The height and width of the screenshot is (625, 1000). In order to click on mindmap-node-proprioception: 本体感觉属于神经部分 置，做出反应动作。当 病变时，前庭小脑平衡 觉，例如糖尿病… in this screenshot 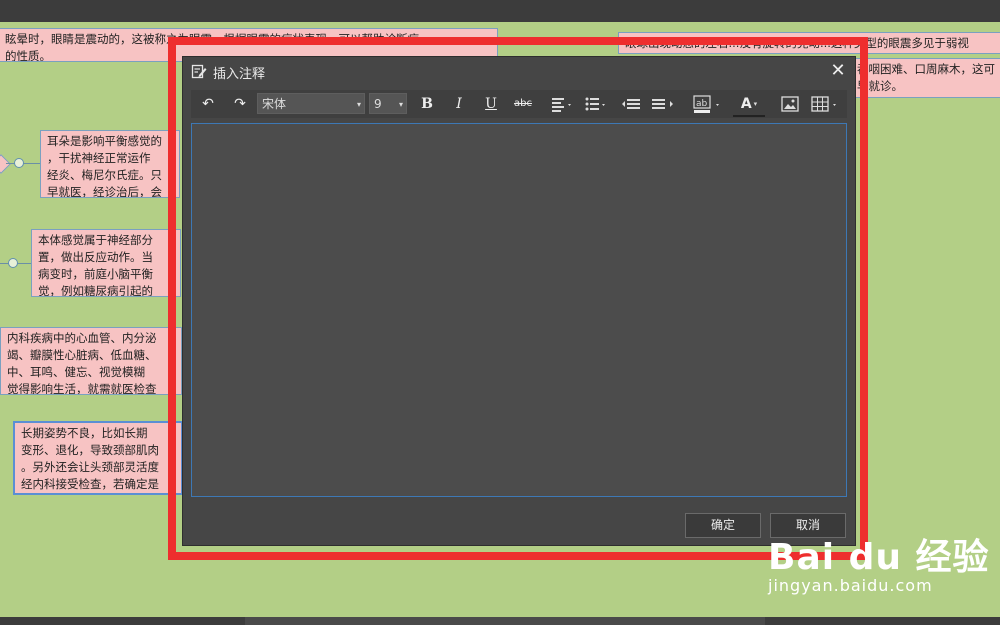, I will do `click(106, 263)`.